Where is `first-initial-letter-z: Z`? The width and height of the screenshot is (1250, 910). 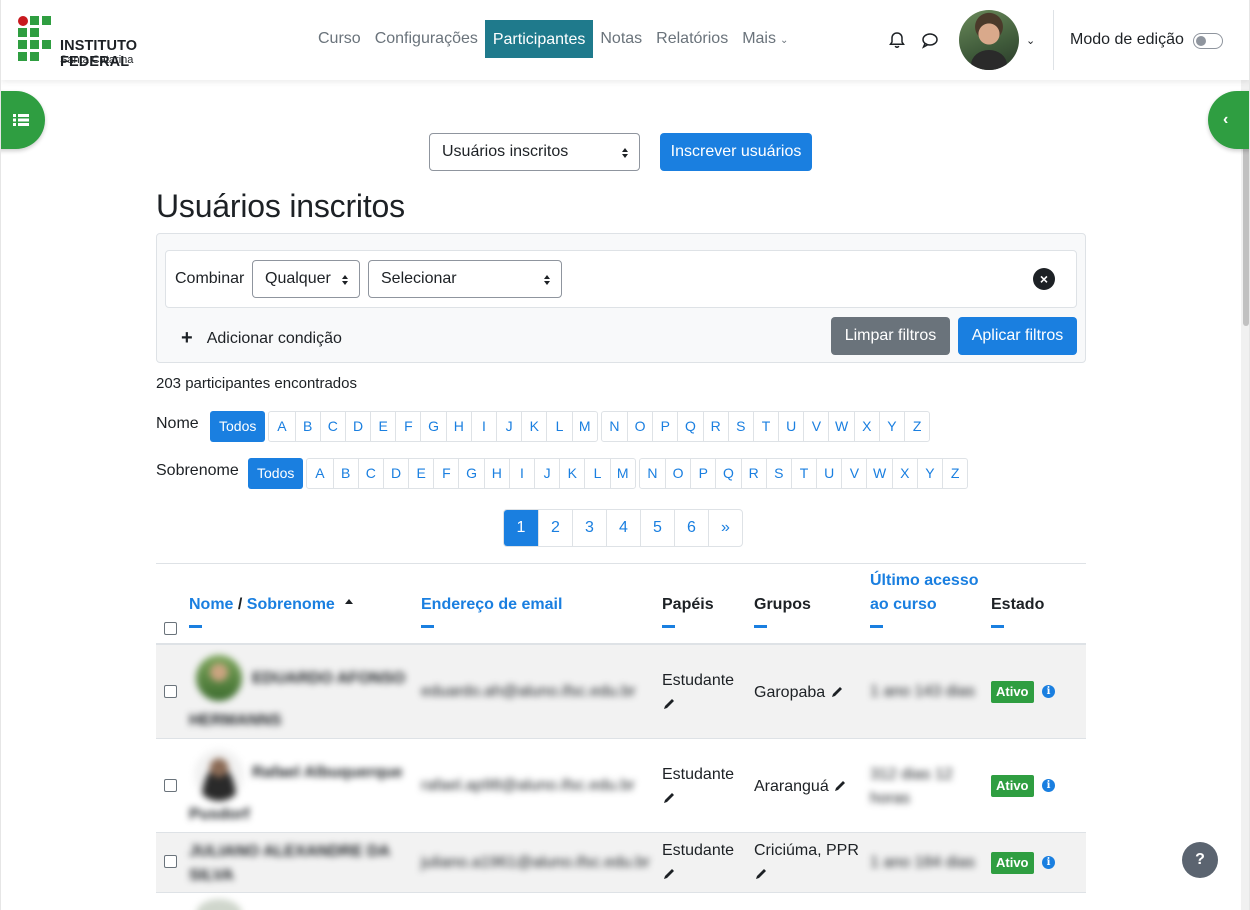 first-initial-letter-z: Z is located at coordinates (916, 426).